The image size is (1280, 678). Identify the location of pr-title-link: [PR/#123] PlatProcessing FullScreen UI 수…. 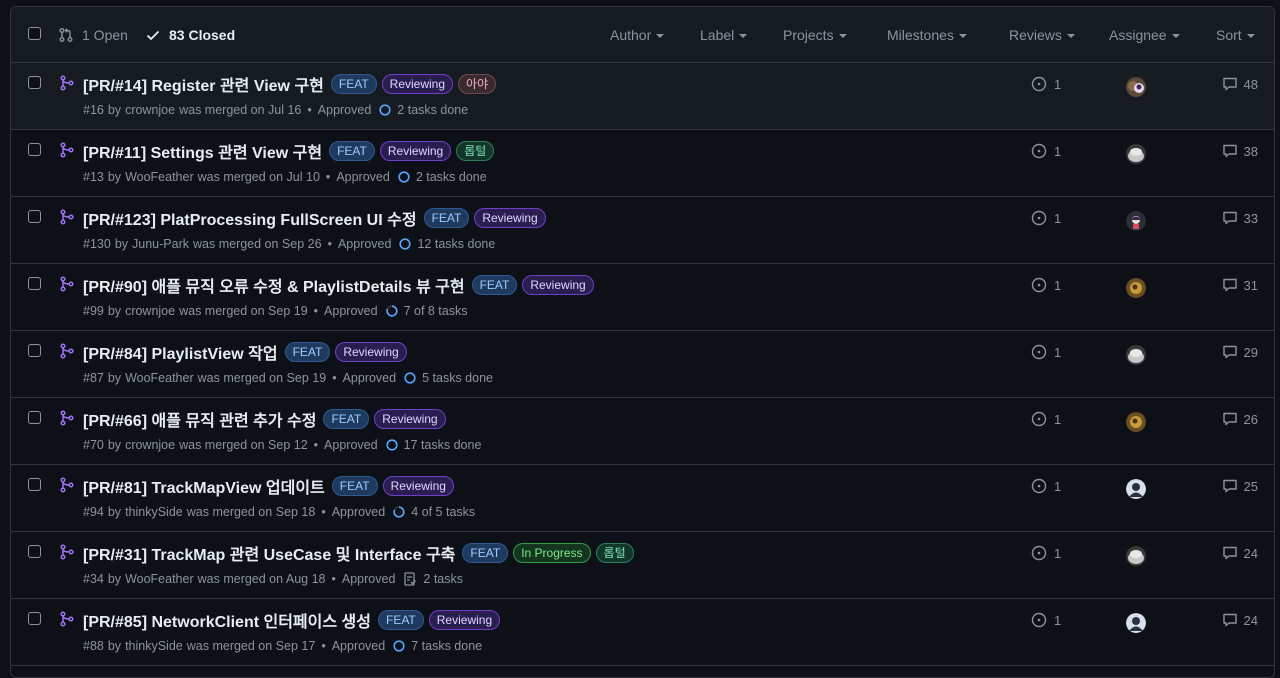
(250, 218).